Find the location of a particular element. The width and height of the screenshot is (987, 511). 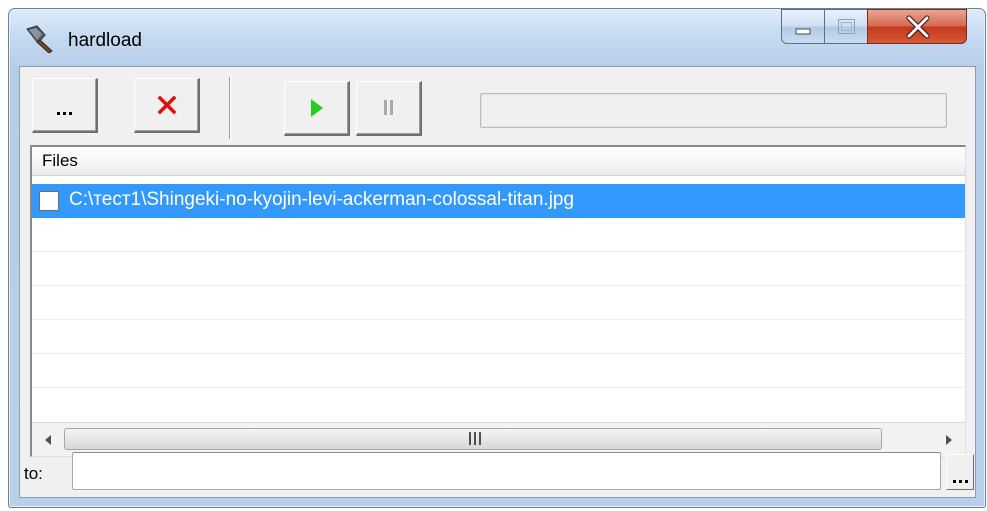

scroll-thumb is located at coordinates (473, 439).